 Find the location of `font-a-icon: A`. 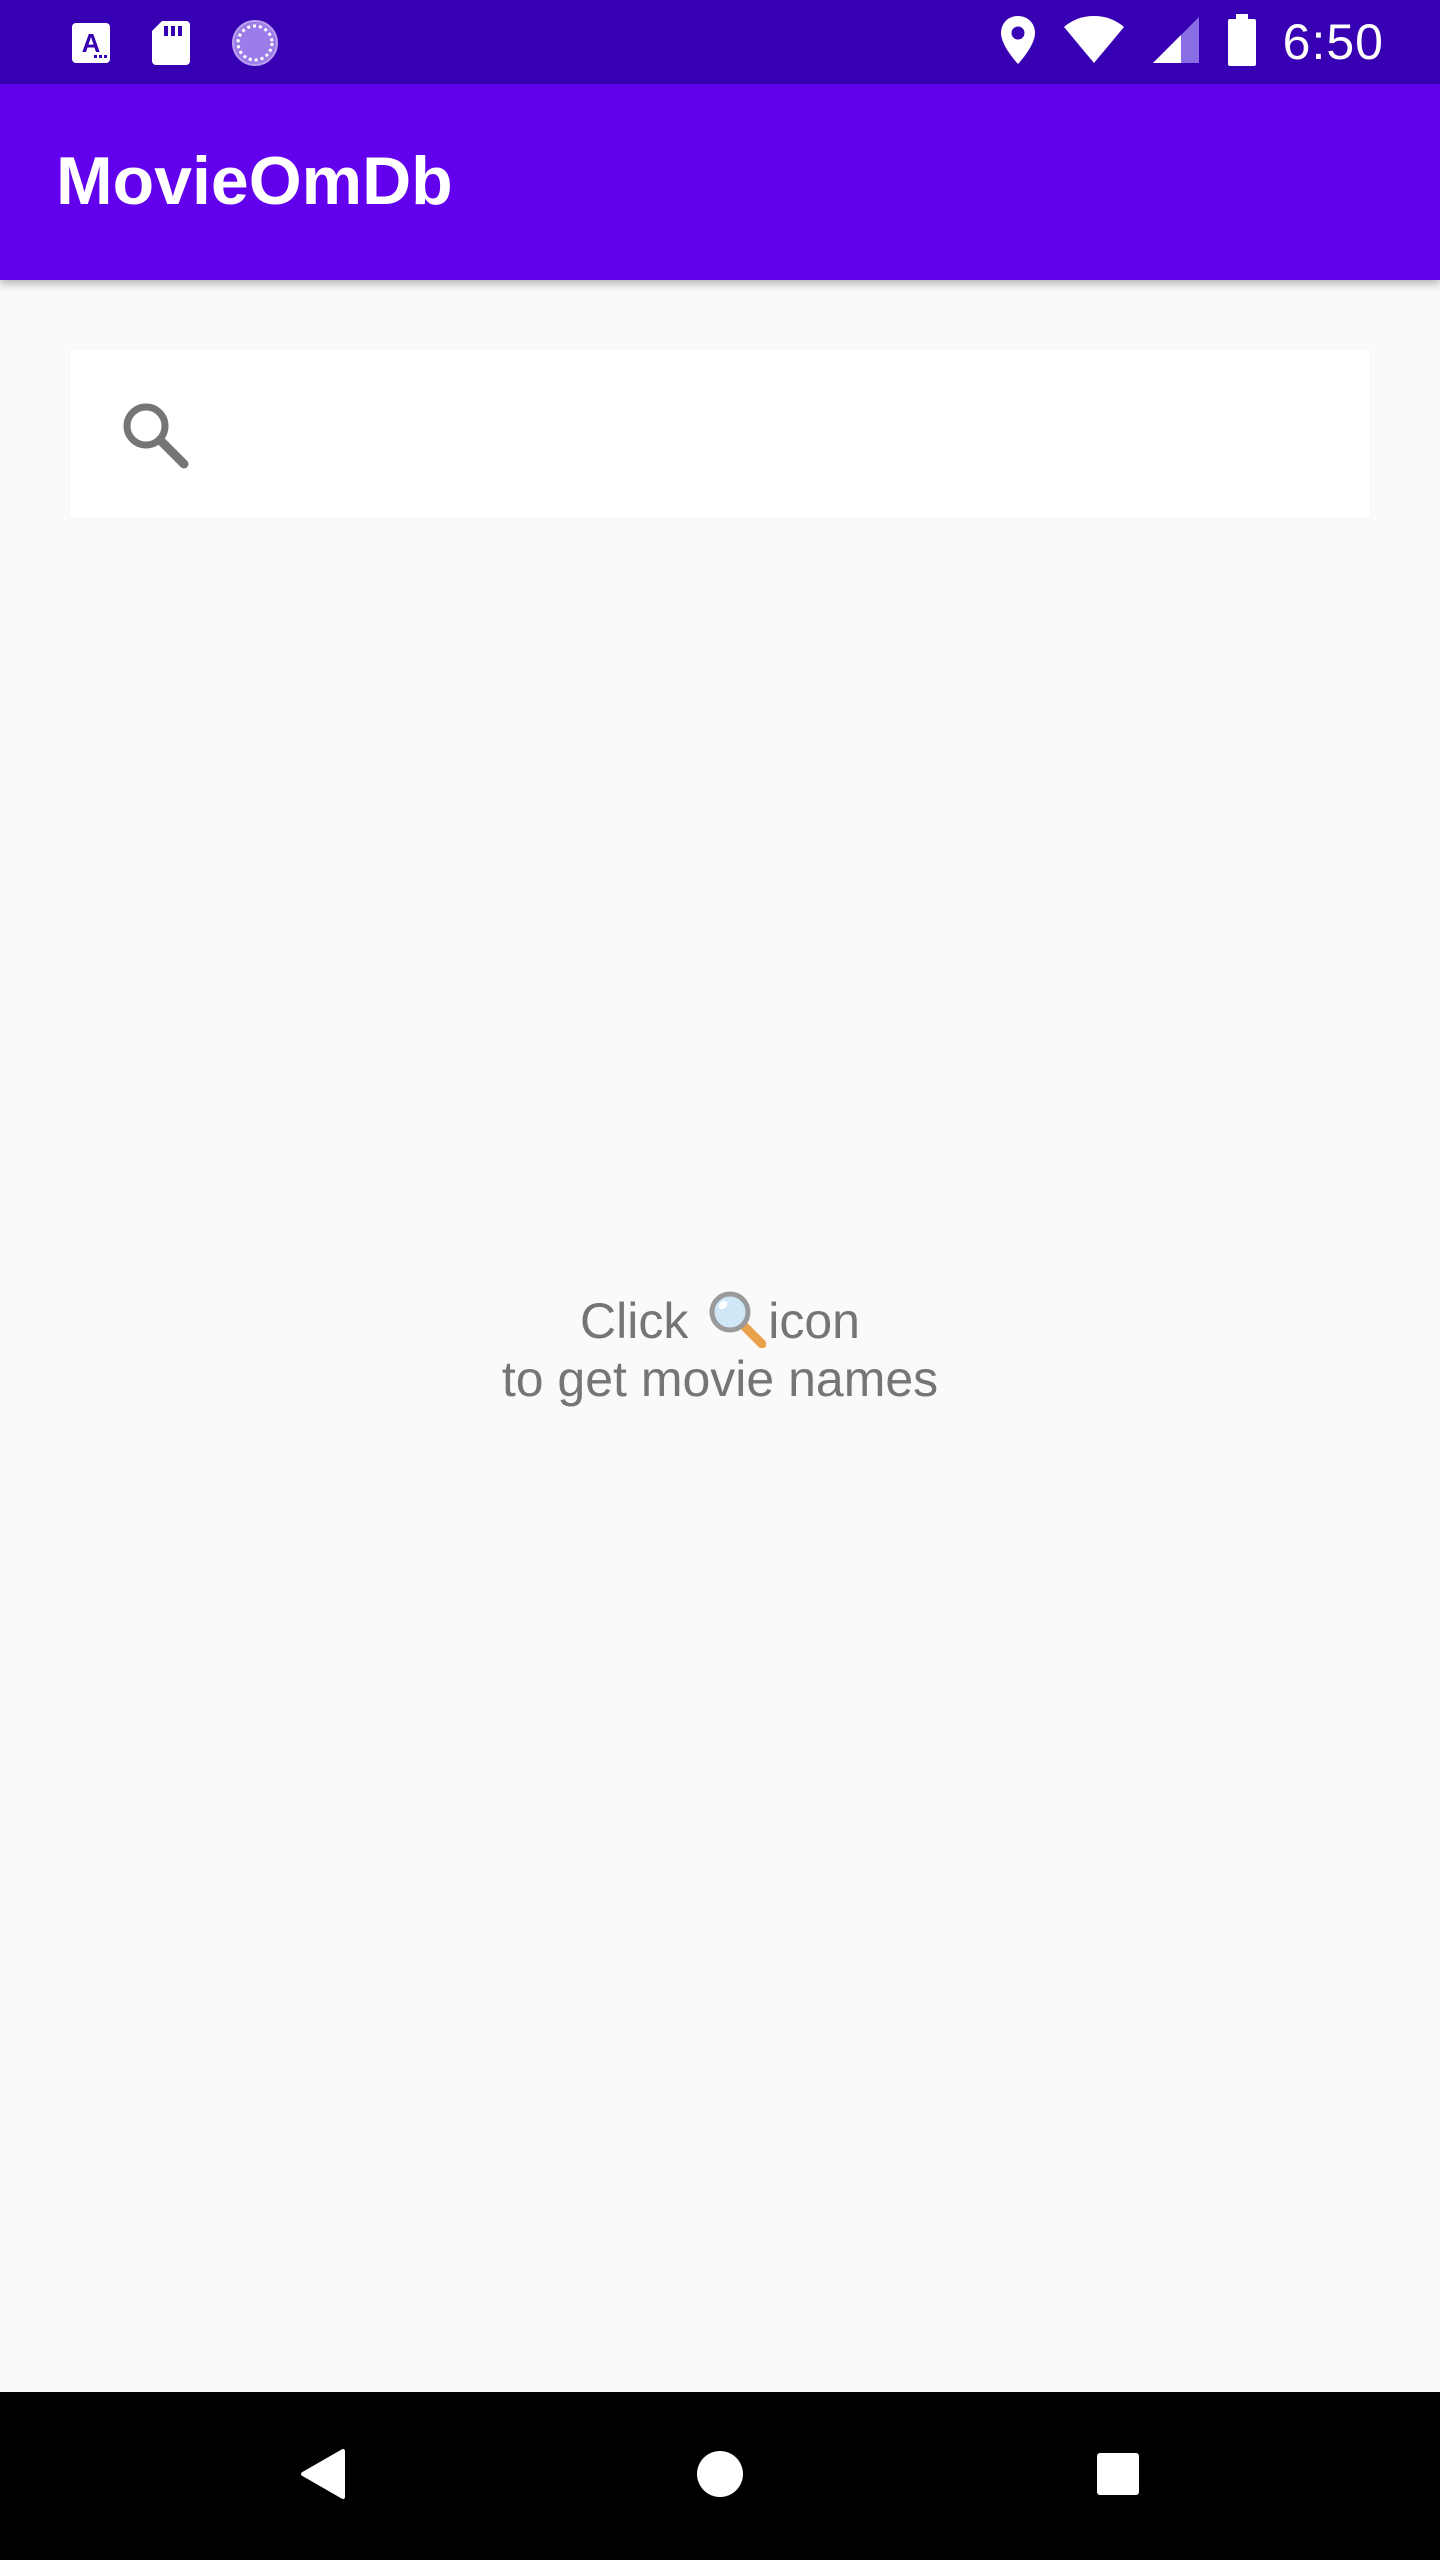

font-a-icon: A is located at coordinates (91, 45).